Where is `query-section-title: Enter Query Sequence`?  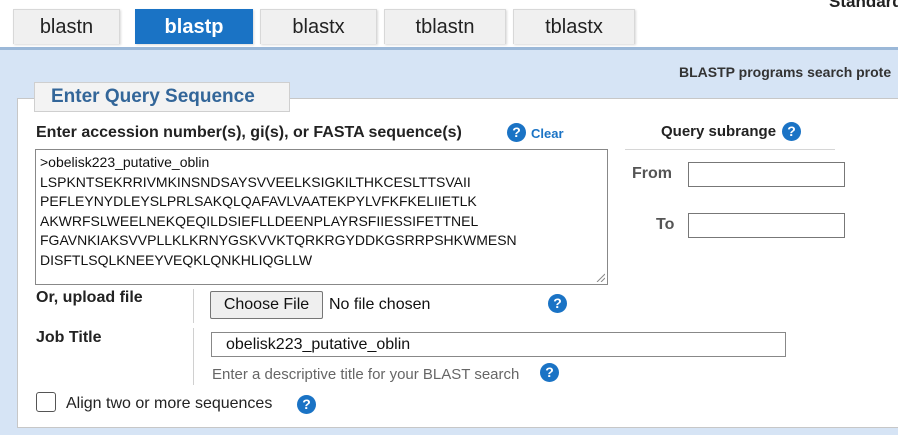 query-section-title: Enter Query Sequence is located at coordinates (162, 97).